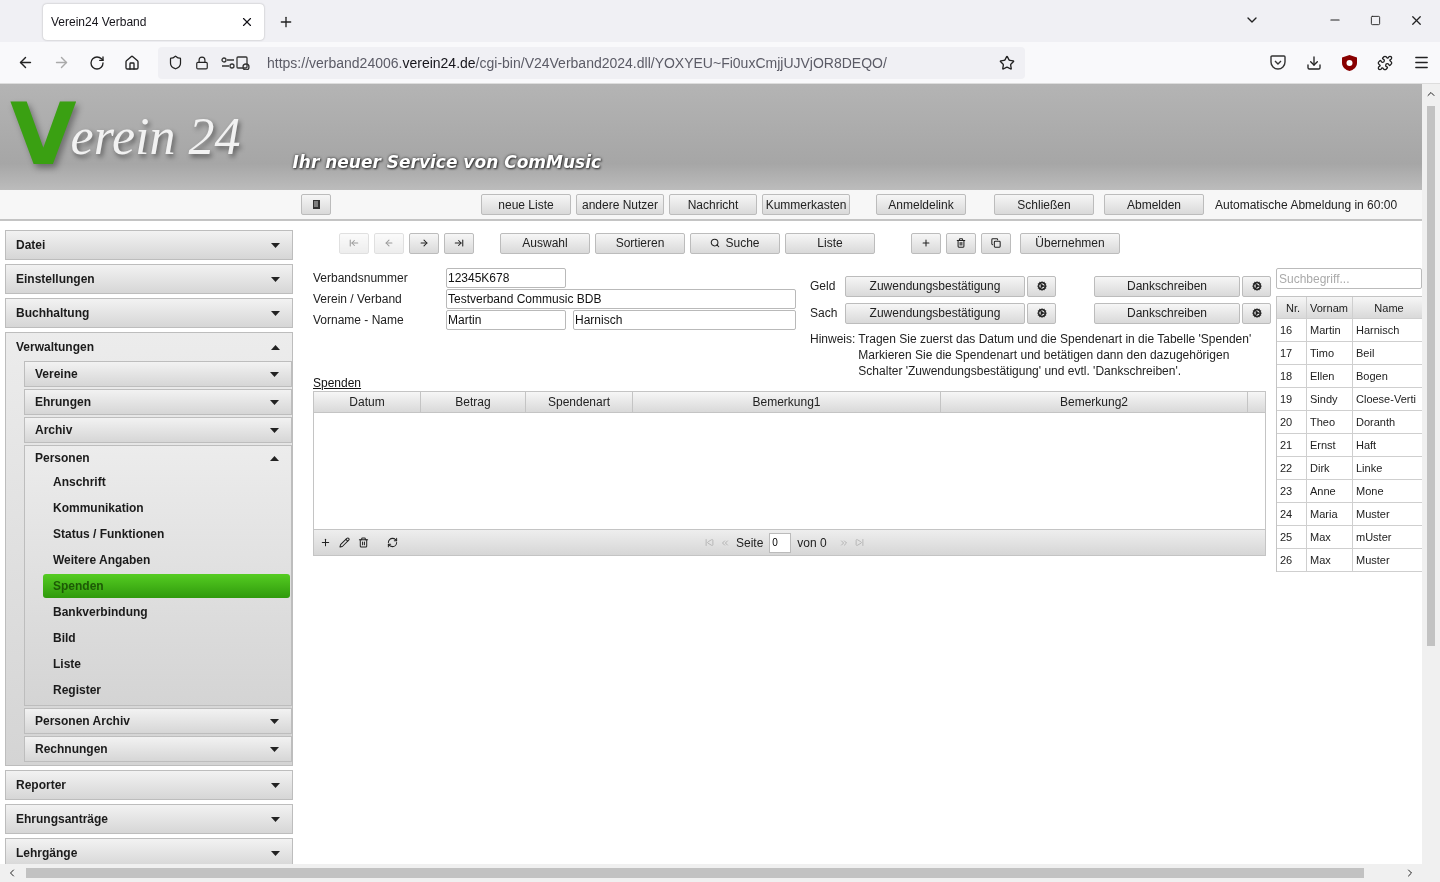 The height and width of the screenshot is (882, 1440). Describe the element at coordinates (1330, 353) in the screenshot. I see `table-cell: Timo` at that location.